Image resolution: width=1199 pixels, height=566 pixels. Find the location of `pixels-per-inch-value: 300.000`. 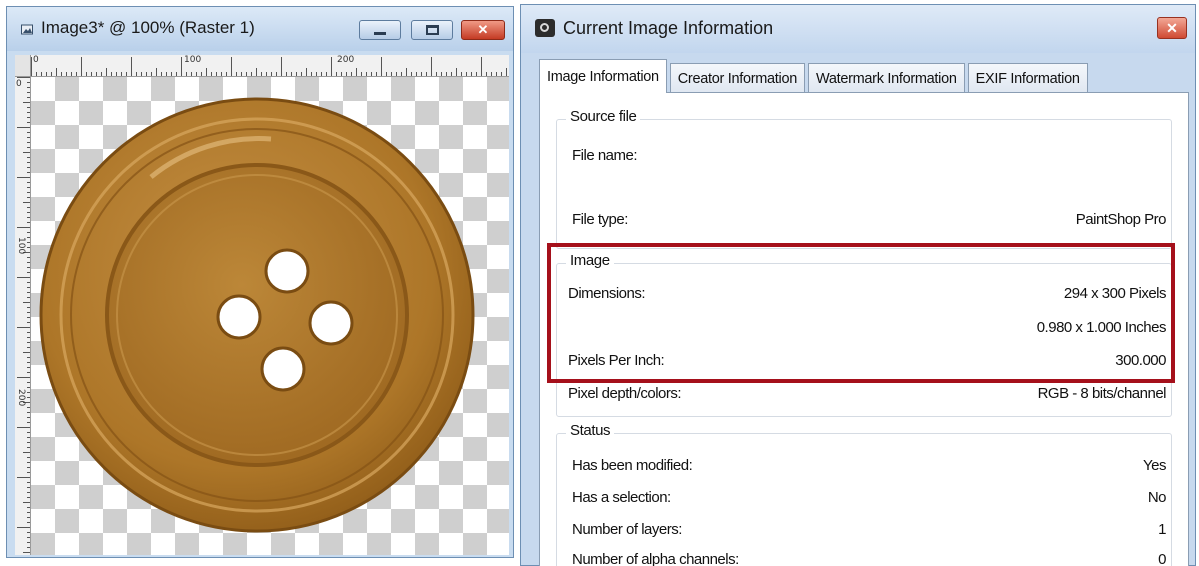

pixels-per-inch-value: 300.000 is located at coordinates (1140, 360).